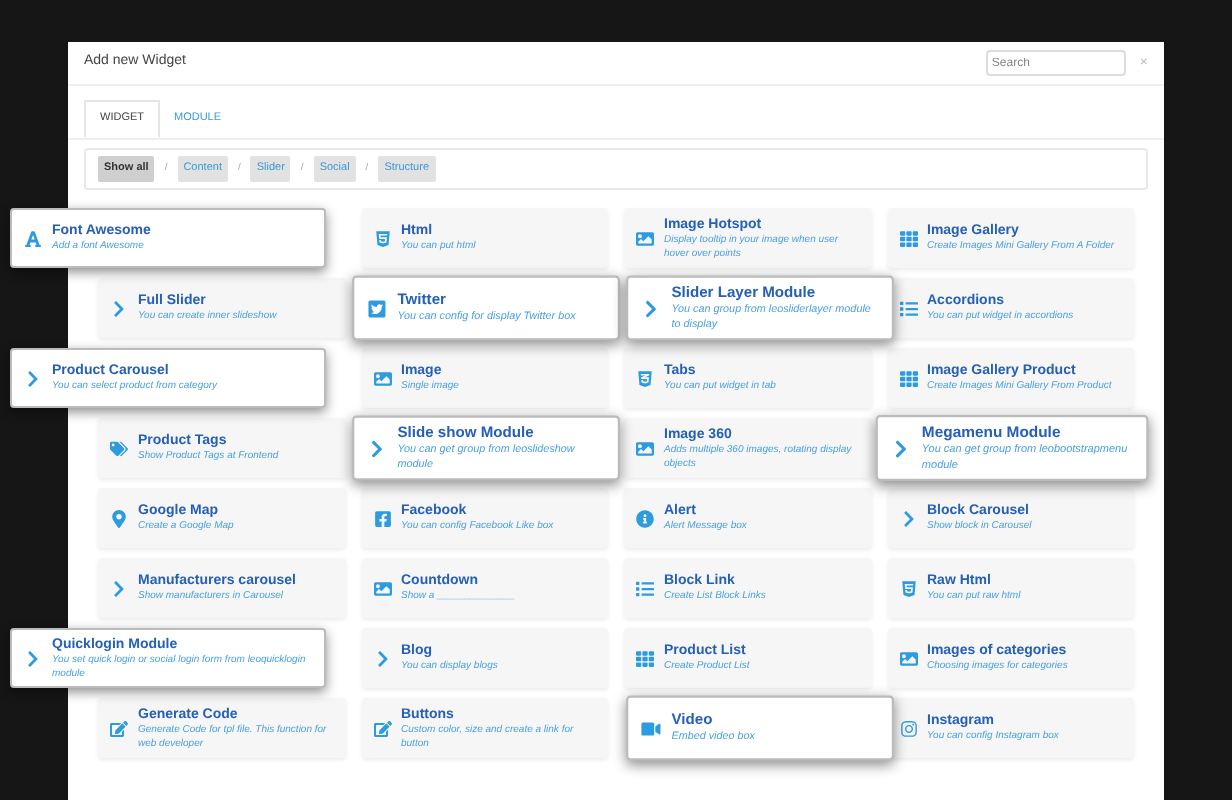 The height and width of the screenshot is (800, 1232). Describe the element at coordinates (376, 308) in the screenshot. I see `bird-icon` at that location.